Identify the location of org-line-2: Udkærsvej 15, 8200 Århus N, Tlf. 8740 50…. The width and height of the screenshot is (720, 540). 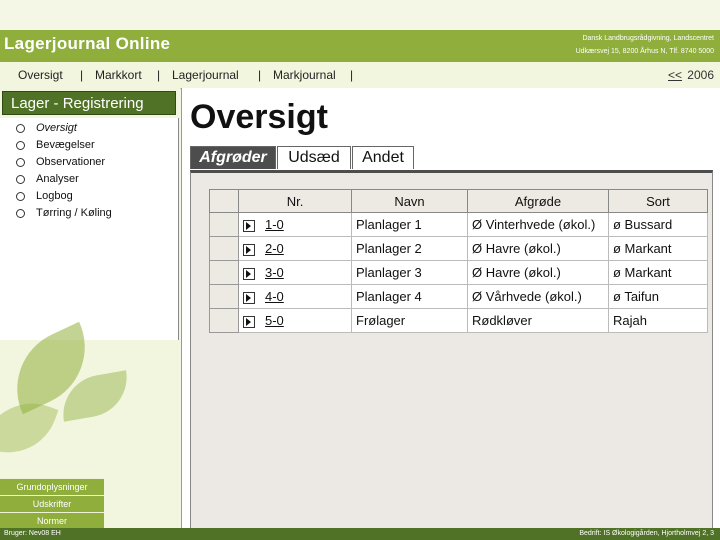
(644, 51).